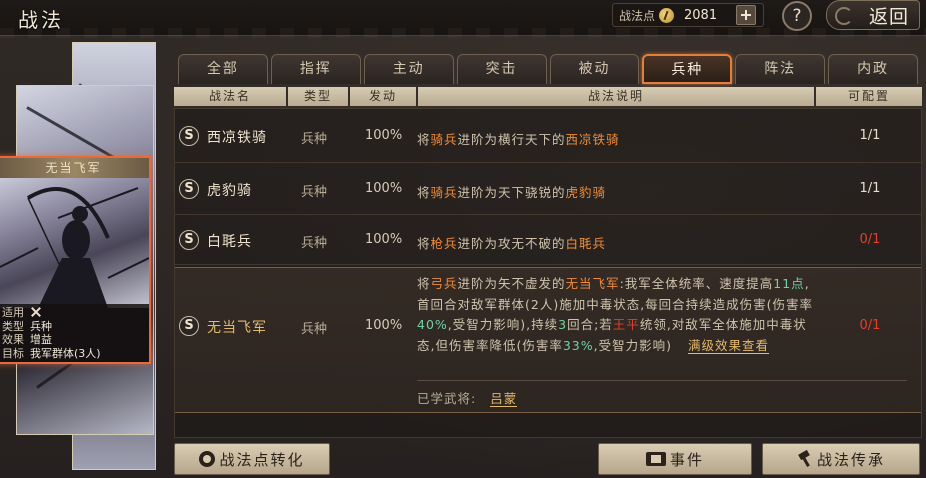 The height and width of the screenshot is (478, 926). Describe the element at coordinates (41, 339) in the screenshot. I see `card-value: 增益` at that location.